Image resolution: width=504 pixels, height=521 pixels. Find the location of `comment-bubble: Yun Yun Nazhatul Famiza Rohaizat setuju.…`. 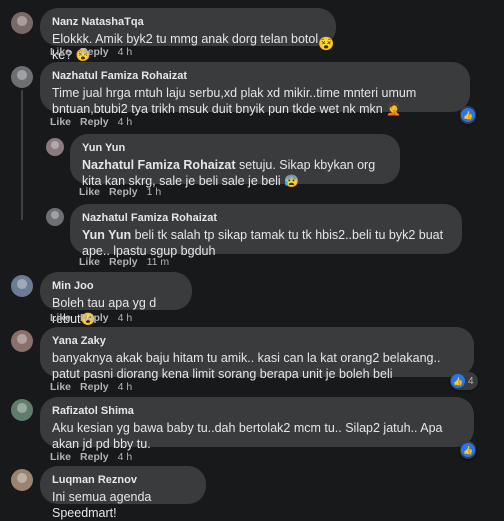

comment-bubble: Yun Yun Nazhatul Famiza Rohaizat setuju.… is located at coordinates (235, 161).